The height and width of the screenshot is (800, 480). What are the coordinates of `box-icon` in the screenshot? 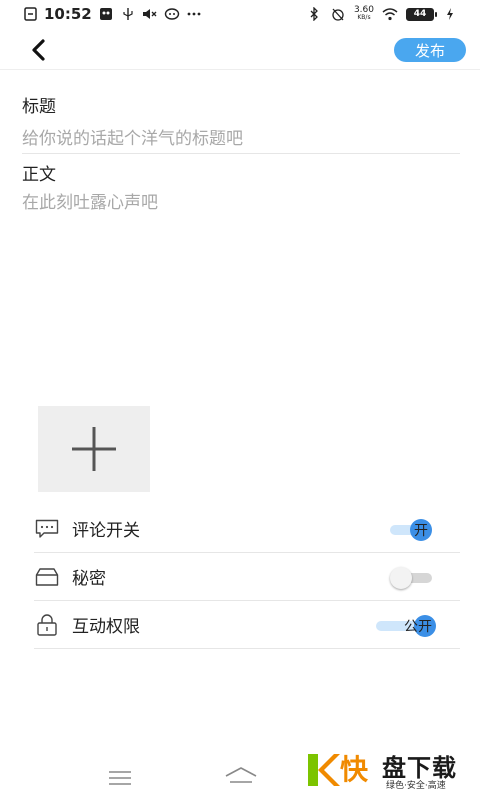 It's located at (47, 577).